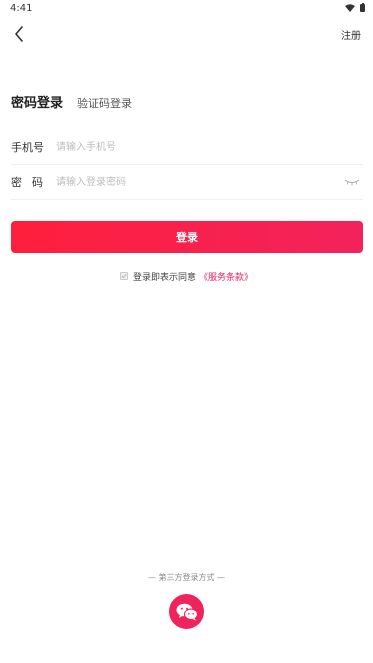 This screenshot has height=663, width=373. I want to click on third-party-login-label: — 第三方登录方式 —, so click(186, 577).